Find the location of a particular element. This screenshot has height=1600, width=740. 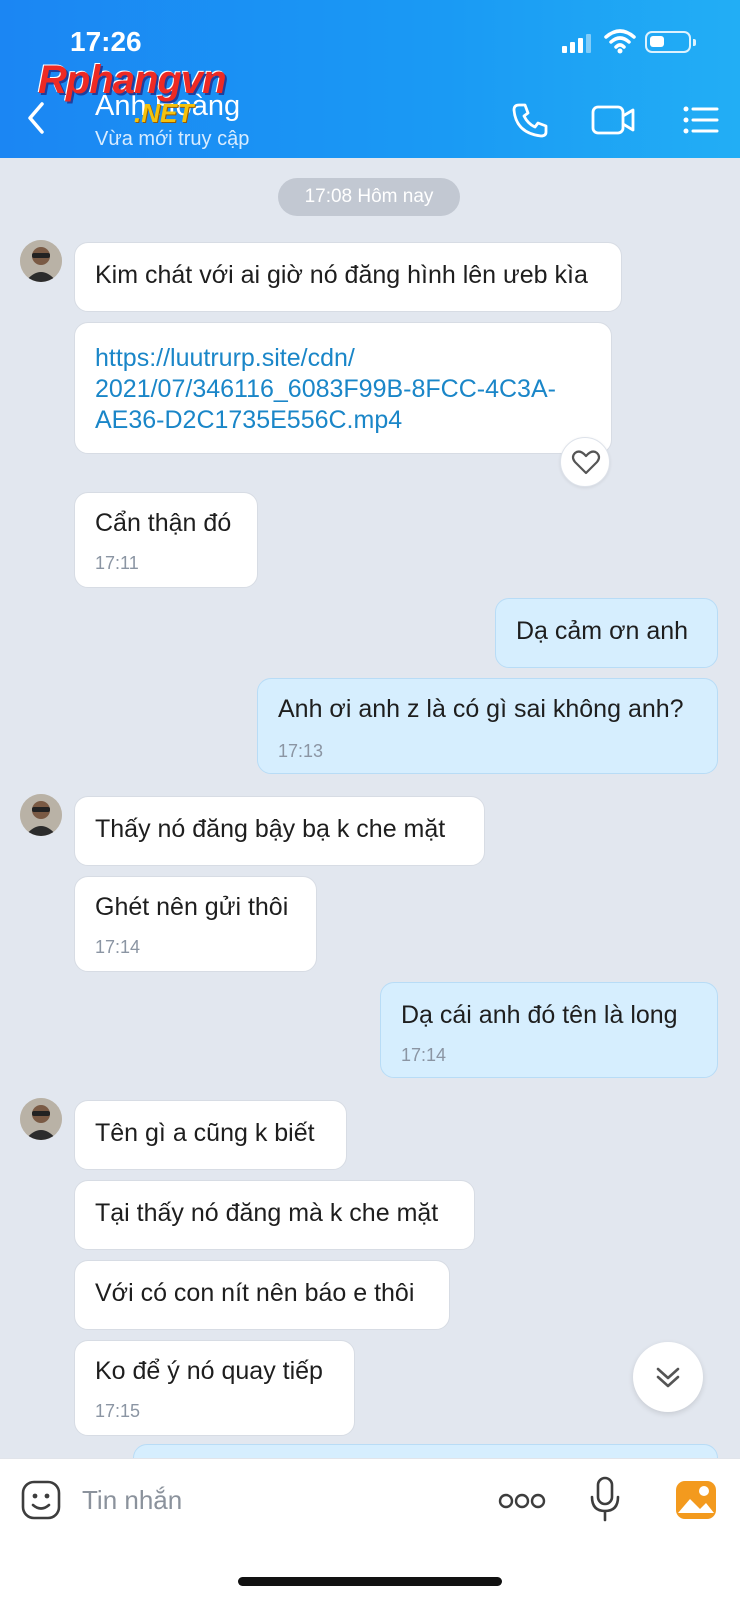

wifi-icon is located at coordinates (620, 41).